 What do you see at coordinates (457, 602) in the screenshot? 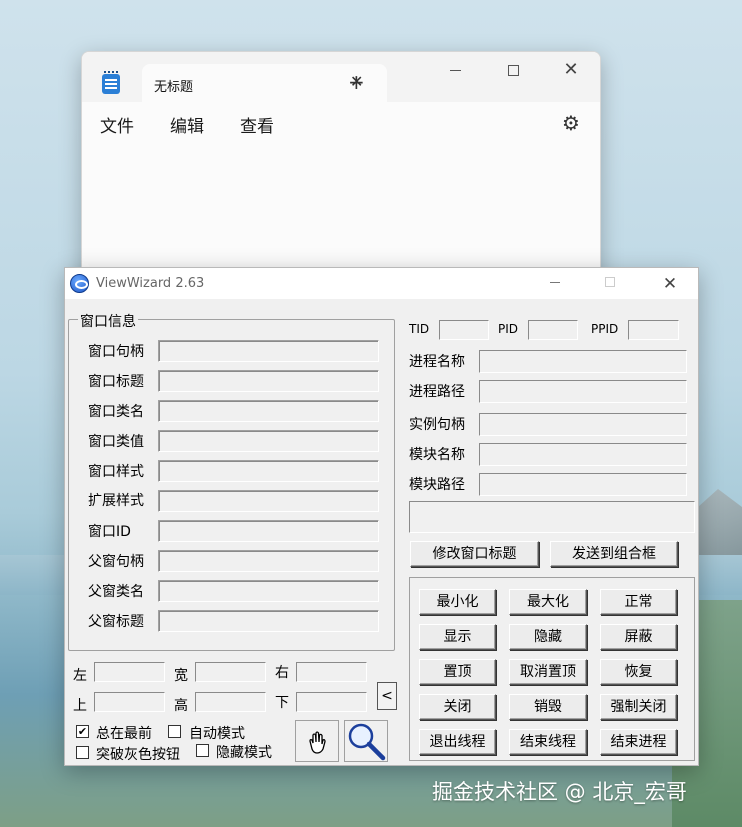
I see `minimize-window-button: 最小化` at bounding box center [457, 602].